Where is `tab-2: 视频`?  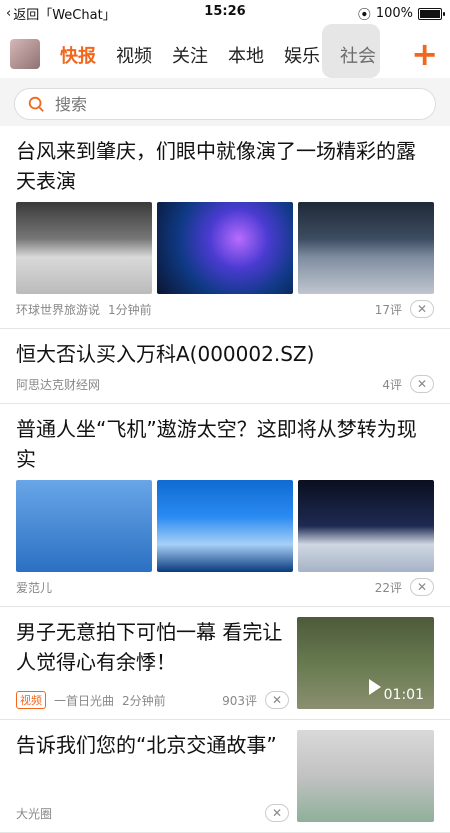
tab-2: 视频 is located at coordinates (134, 55).